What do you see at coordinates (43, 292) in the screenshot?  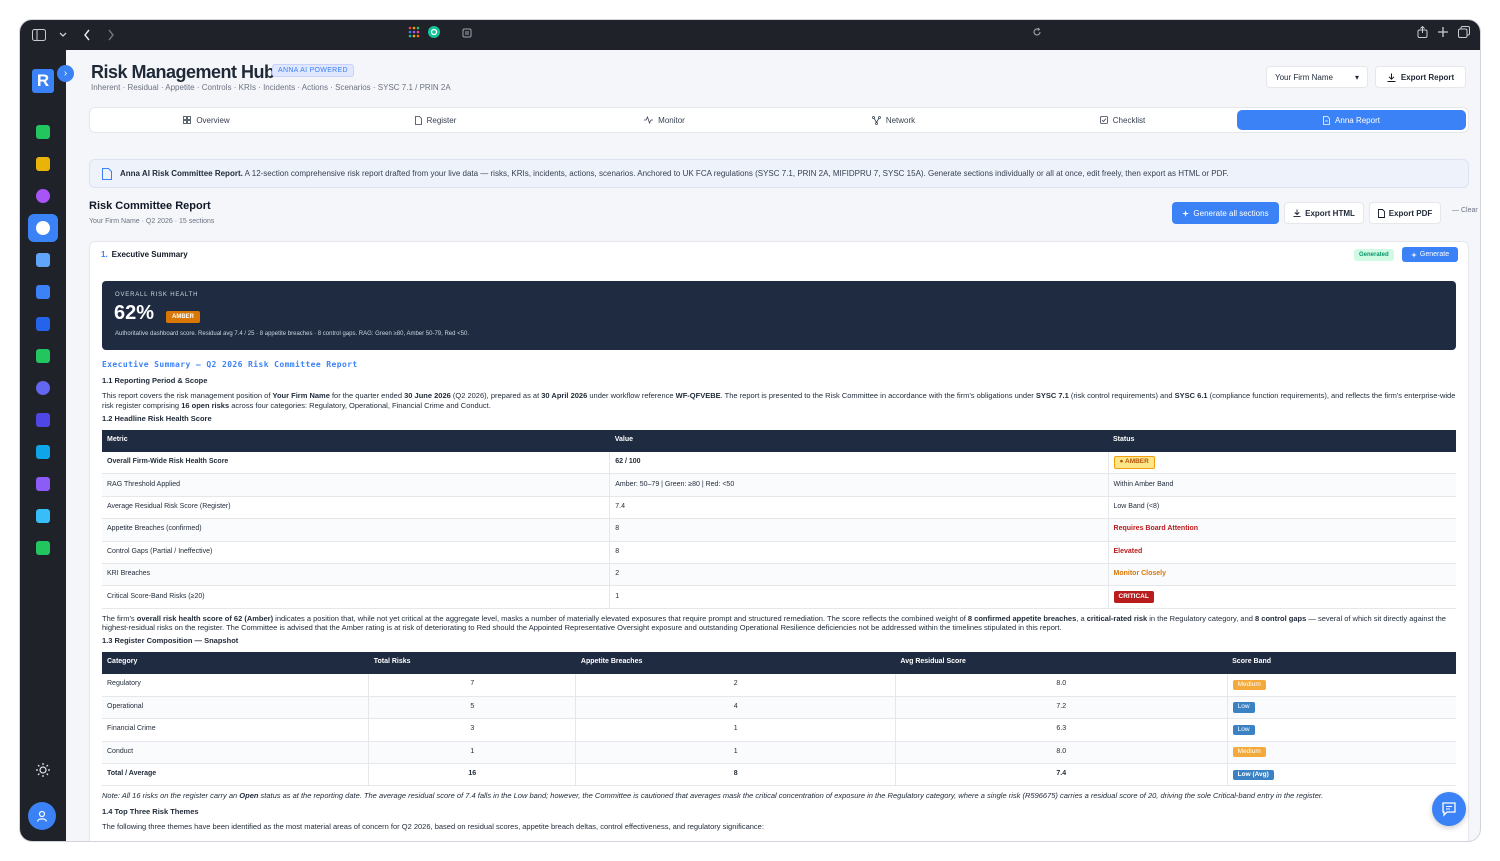 I see `sidebar-item-news` at bounding box center [43, 292].